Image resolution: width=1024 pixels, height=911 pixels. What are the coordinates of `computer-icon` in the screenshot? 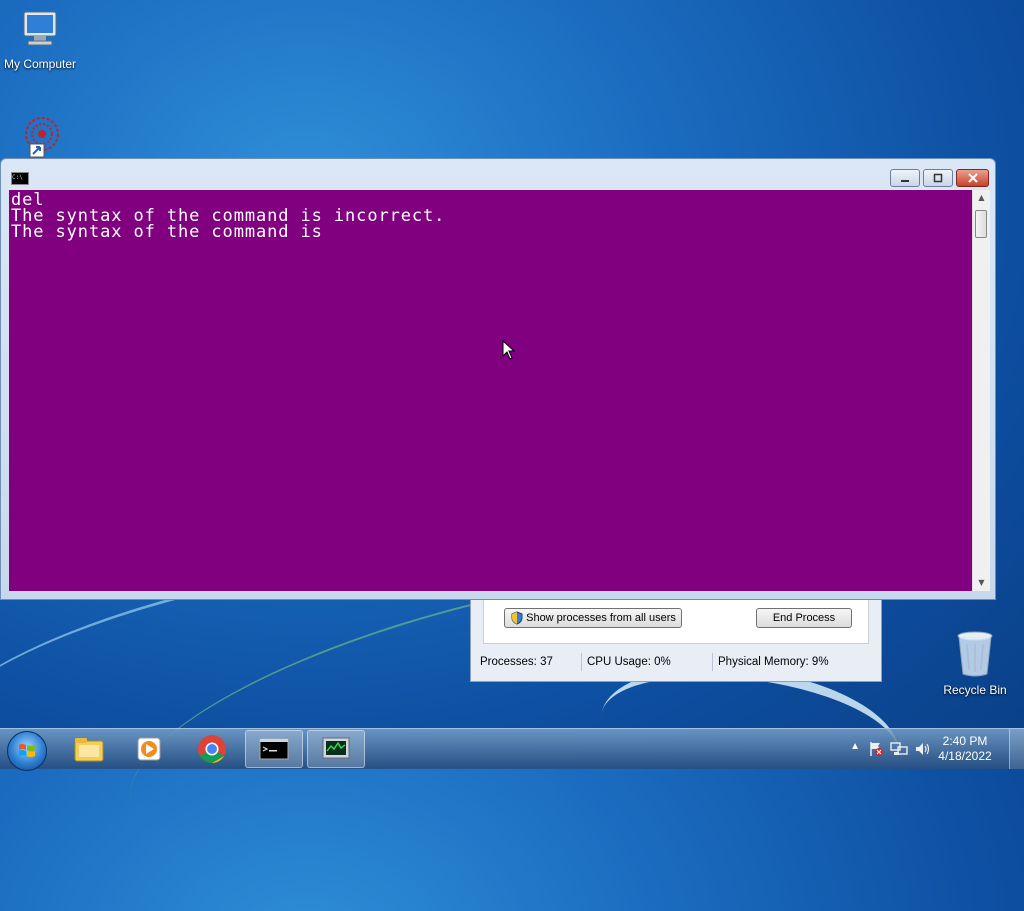 It's located at (40, 28).